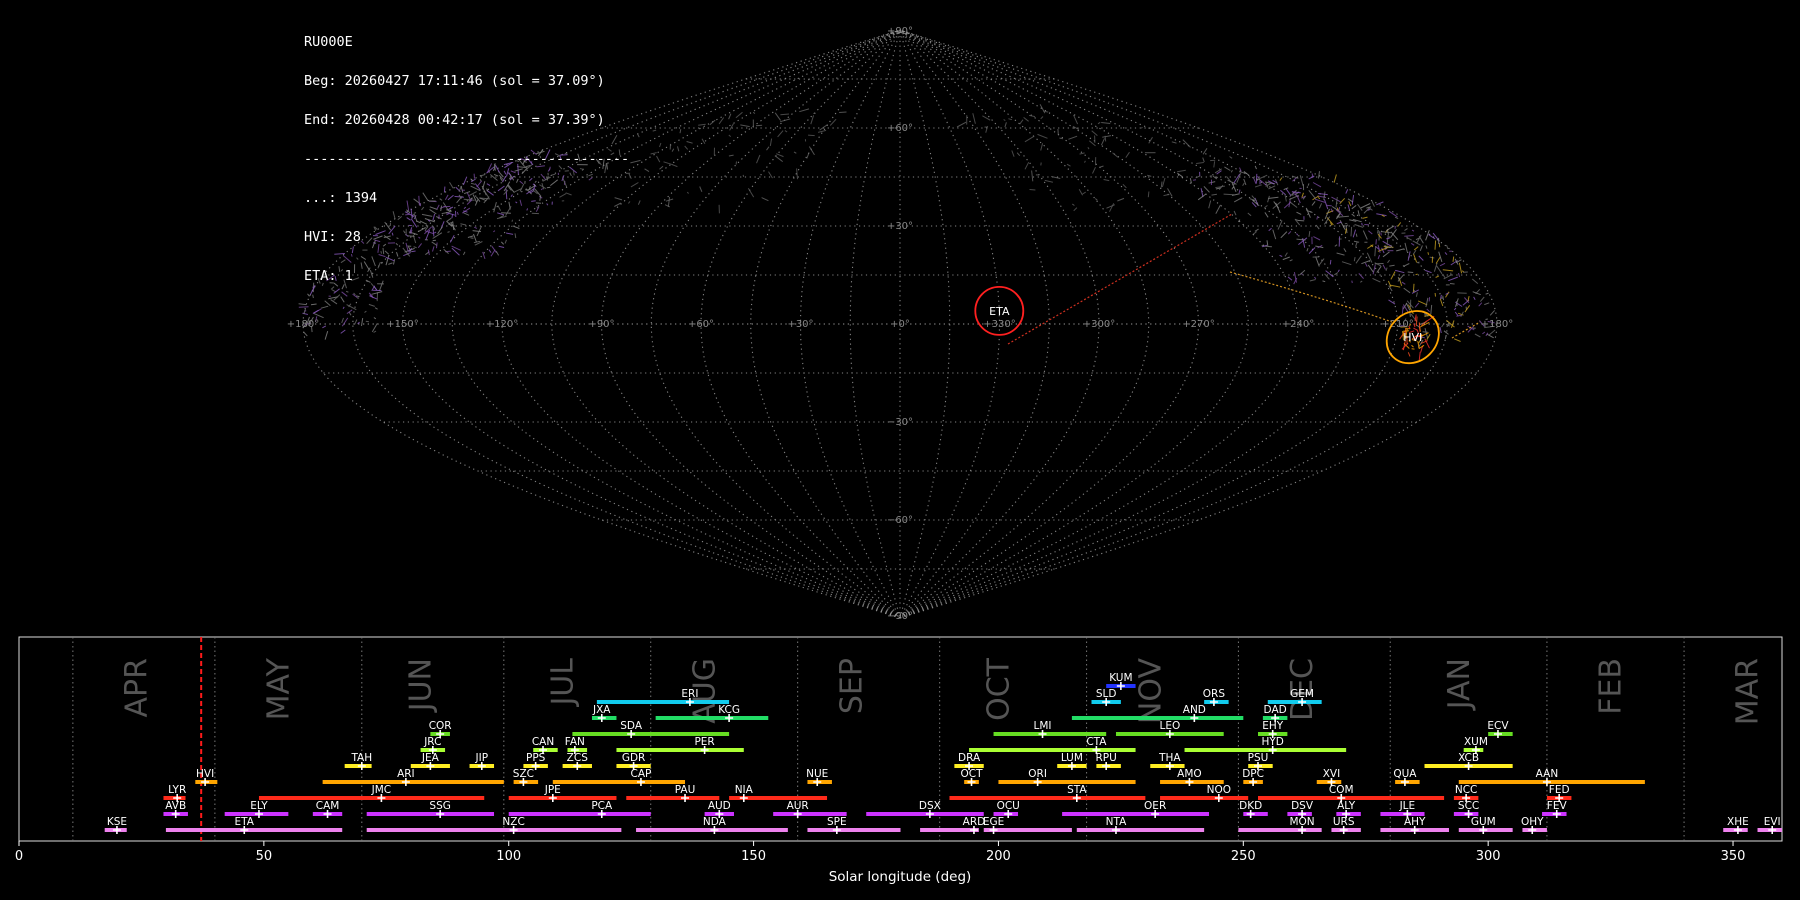 The height and width of the screenshot is (900, 1800). What do you see at coordinates (1554, 809) in the screenshot?
I see `shower-fev: FEV` at bounding box center [1554, 809].